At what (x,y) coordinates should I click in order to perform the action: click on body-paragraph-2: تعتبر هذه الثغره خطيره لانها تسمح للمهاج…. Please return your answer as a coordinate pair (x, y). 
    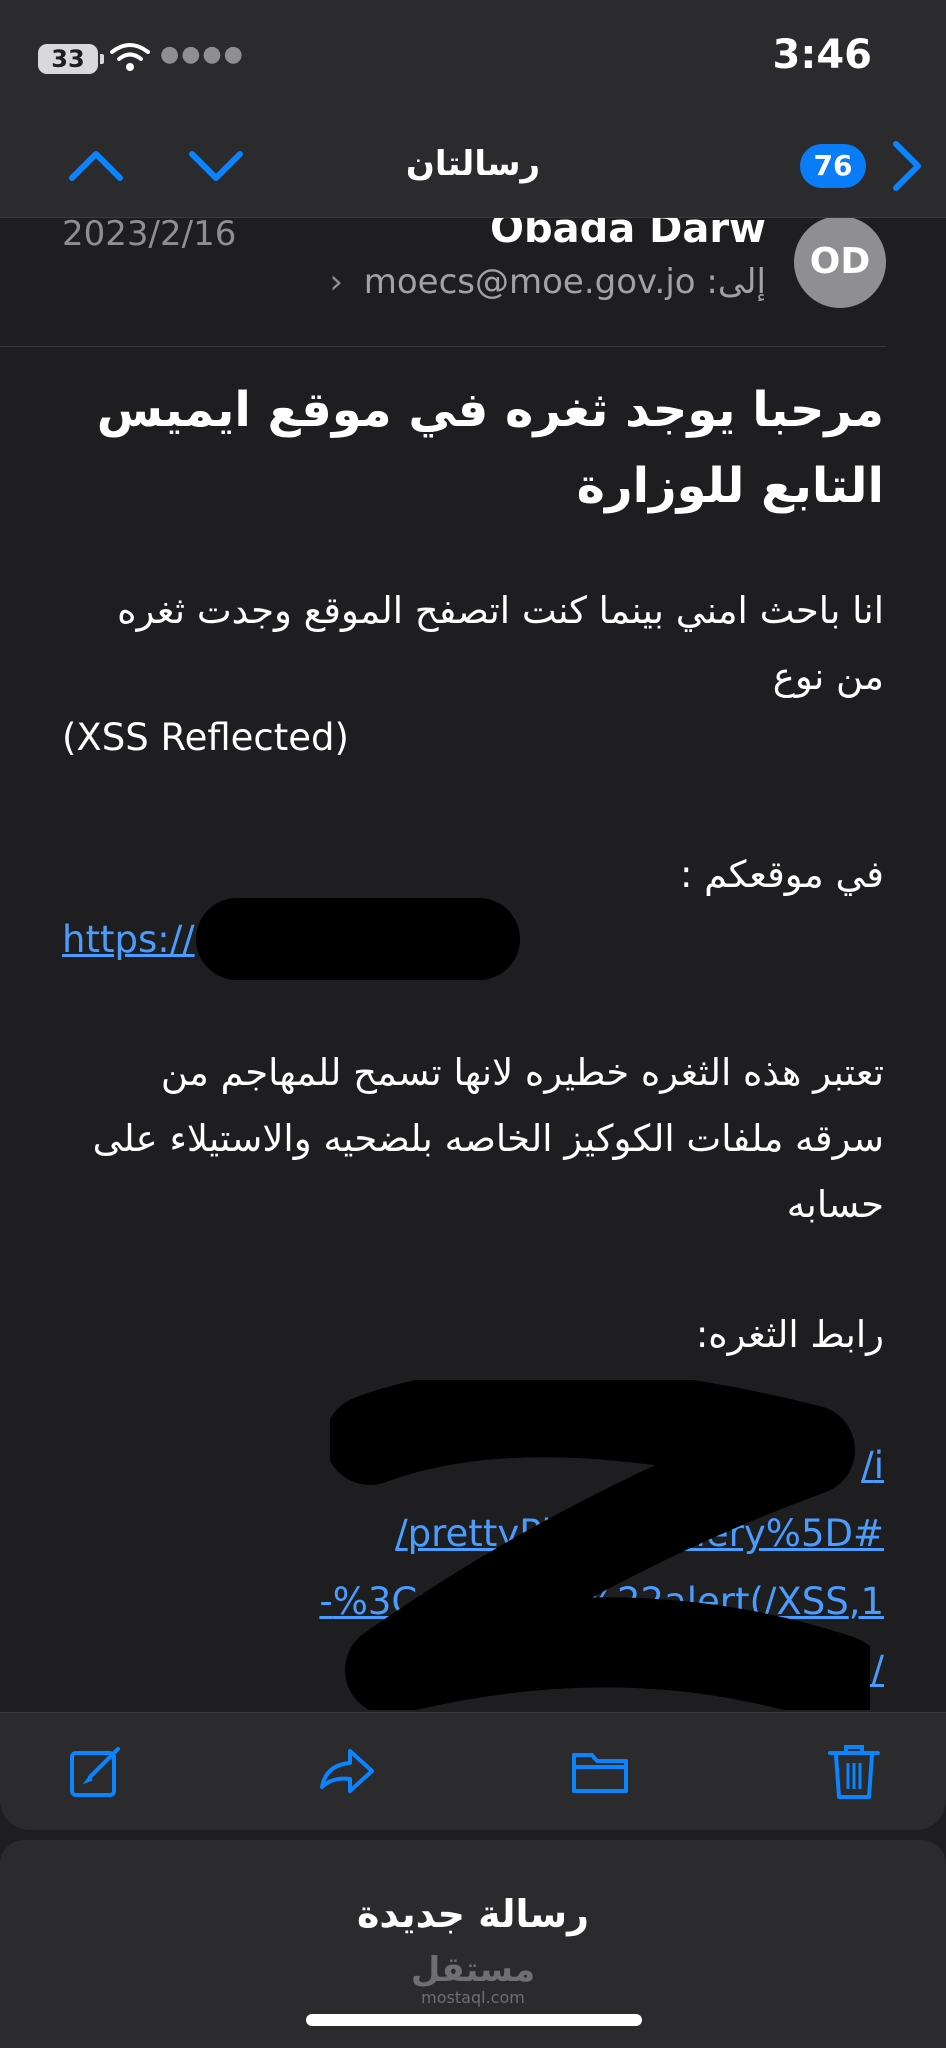
    Looking at the image, I should click on (488, 1138).